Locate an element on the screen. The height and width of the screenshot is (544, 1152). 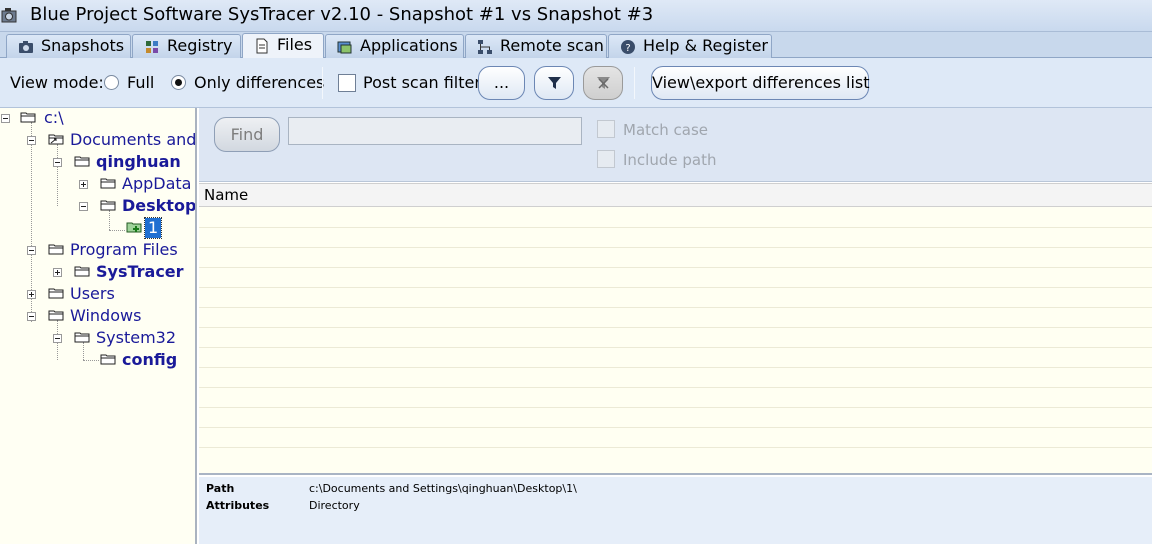
only-differences-radio is located at coordinates (178, 82).